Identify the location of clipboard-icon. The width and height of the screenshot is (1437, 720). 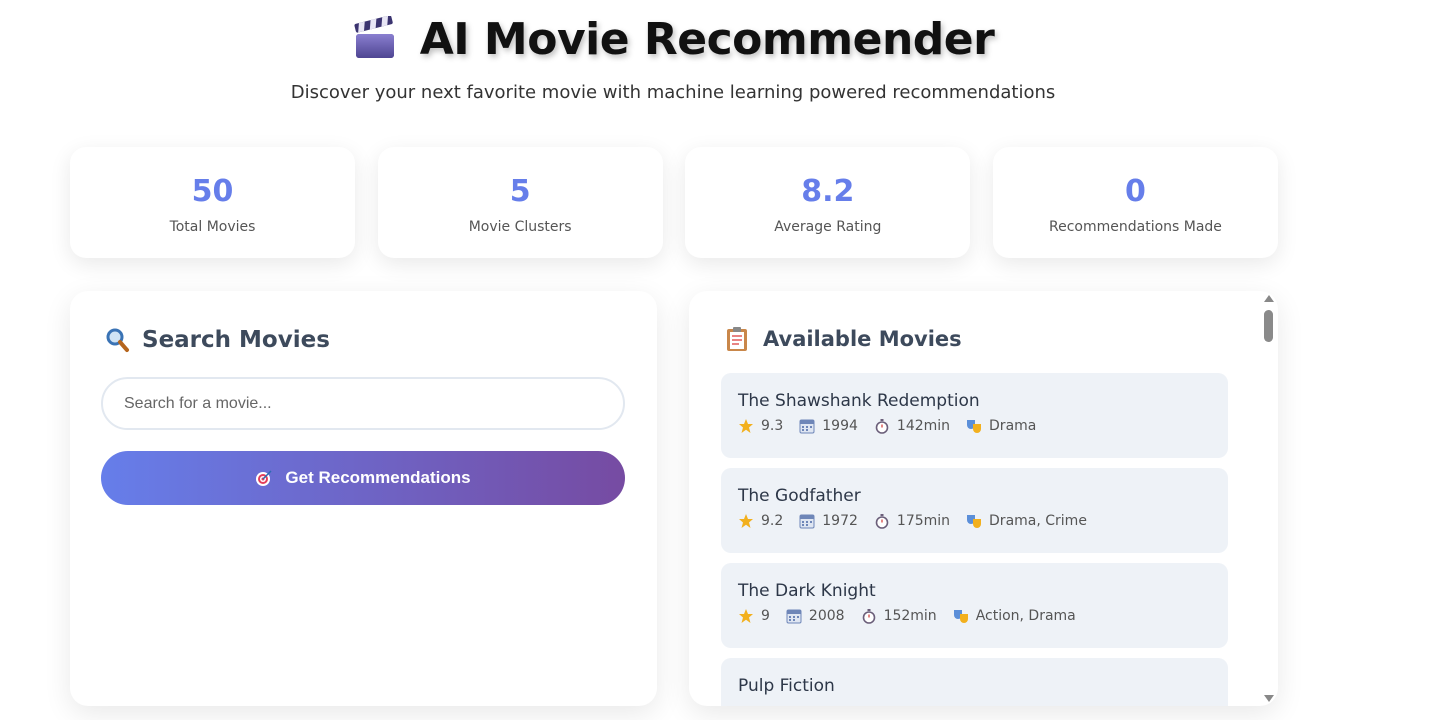
(738, 339).